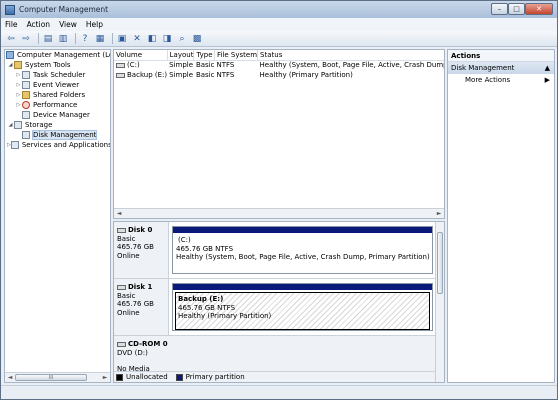 This screenshot has height=400, width=558. Describe the element at coordinates (26, 75) in the screenshot. I see `clock-icon` at that location.